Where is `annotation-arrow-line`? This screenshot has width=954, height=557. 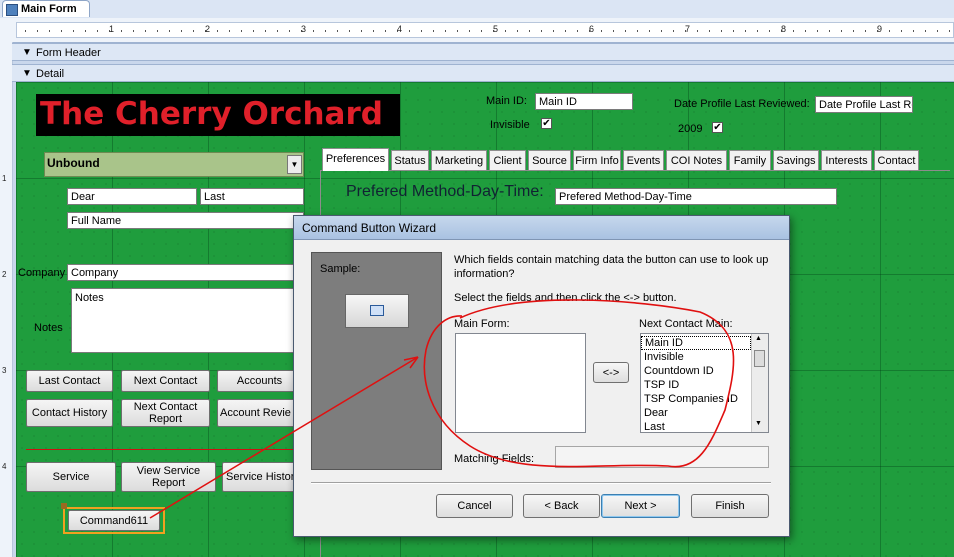 annotation-arrow-line is located at coordinates (284, 437).